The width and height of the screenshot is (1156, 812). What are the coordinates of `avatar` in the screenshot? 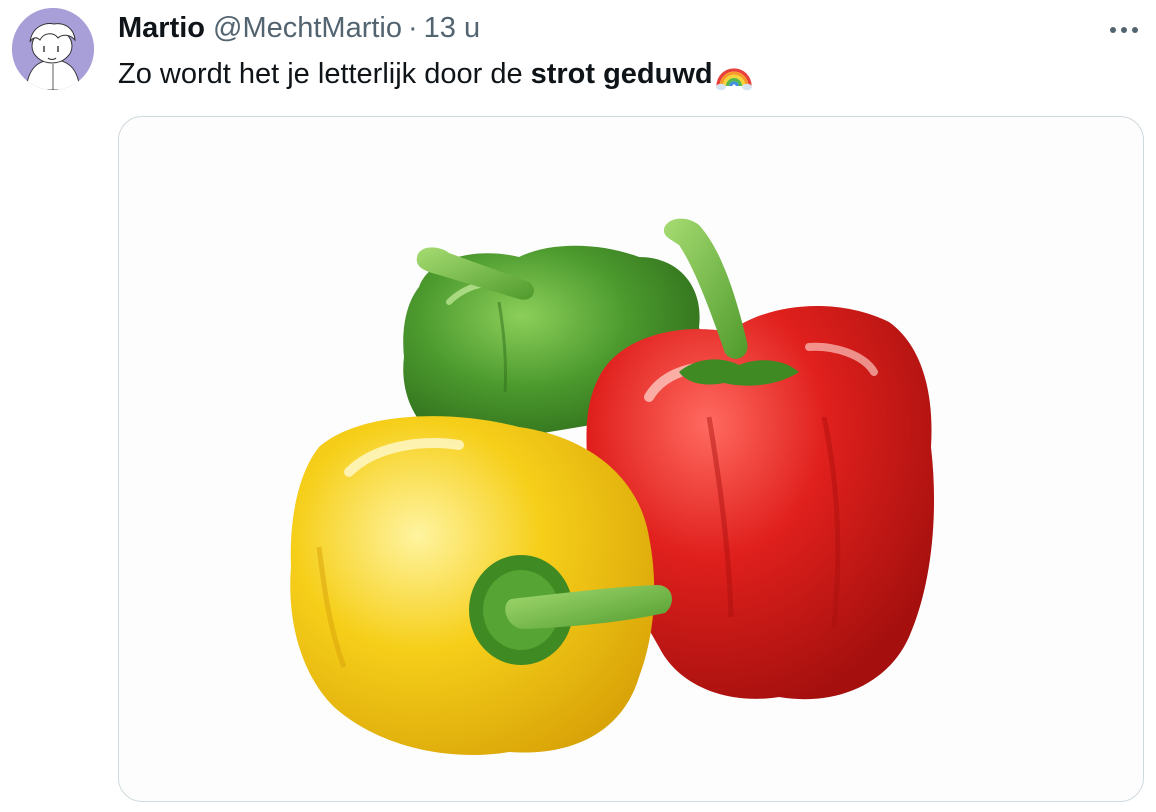 It's located at (53, 49).